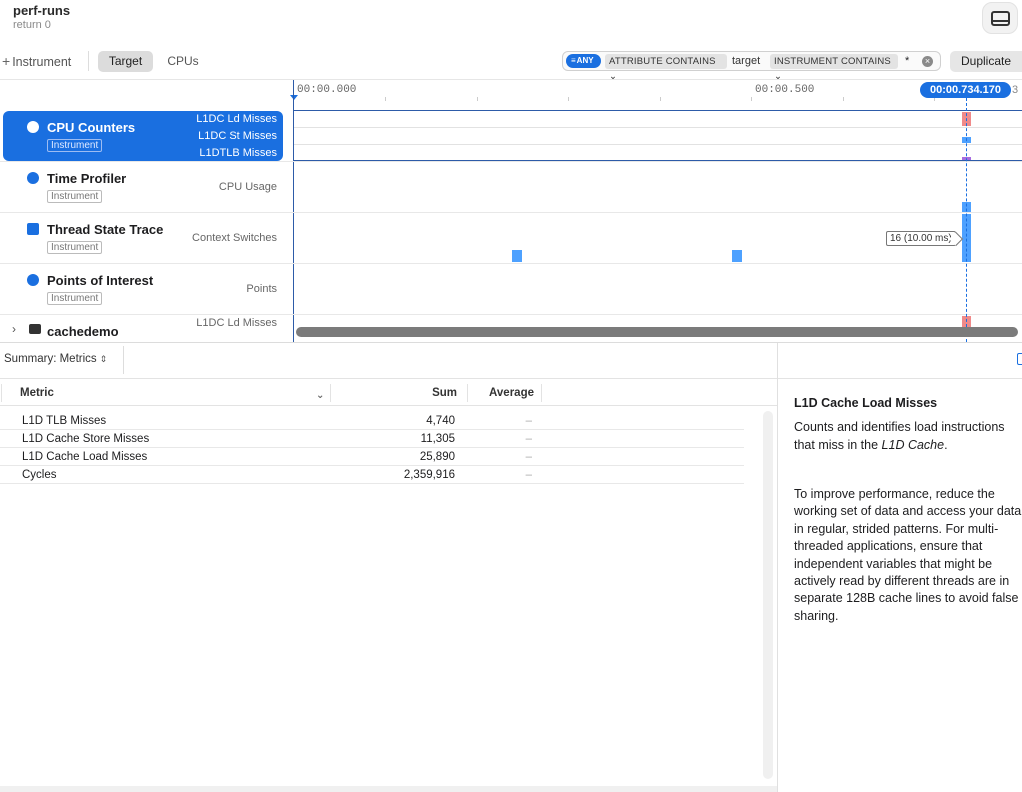  I want to click on filter-token-attribute: ATTRIBUTE CONTAINS ⌄, so click(666, 68).